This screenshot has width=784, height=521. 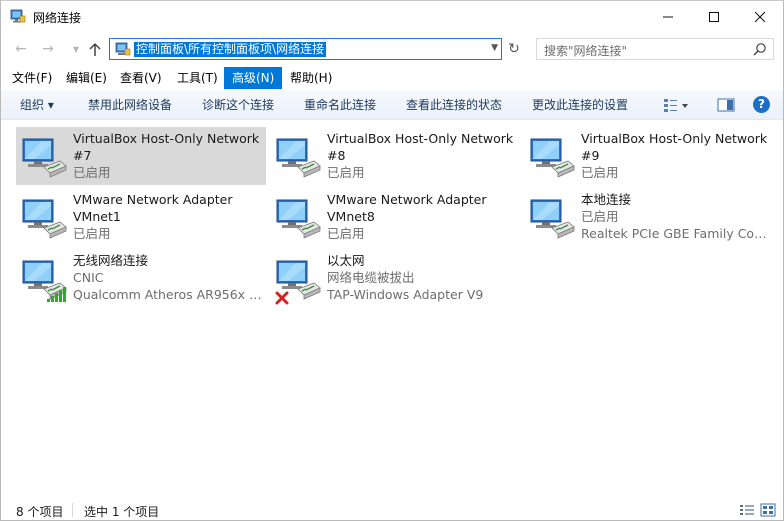 I want to click on menu-tools: 工具(T), so click(x=197, y=78).